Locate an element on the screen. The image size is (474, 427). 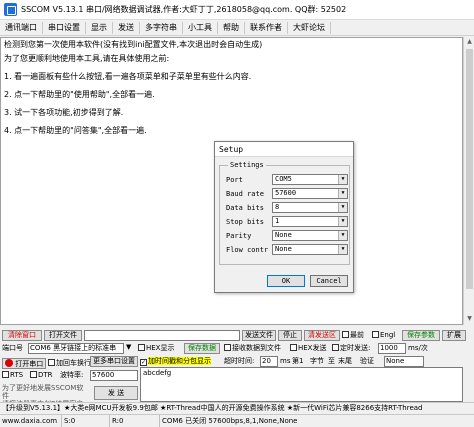
status-received-count: R:0 is located at coordinates (135, 421).